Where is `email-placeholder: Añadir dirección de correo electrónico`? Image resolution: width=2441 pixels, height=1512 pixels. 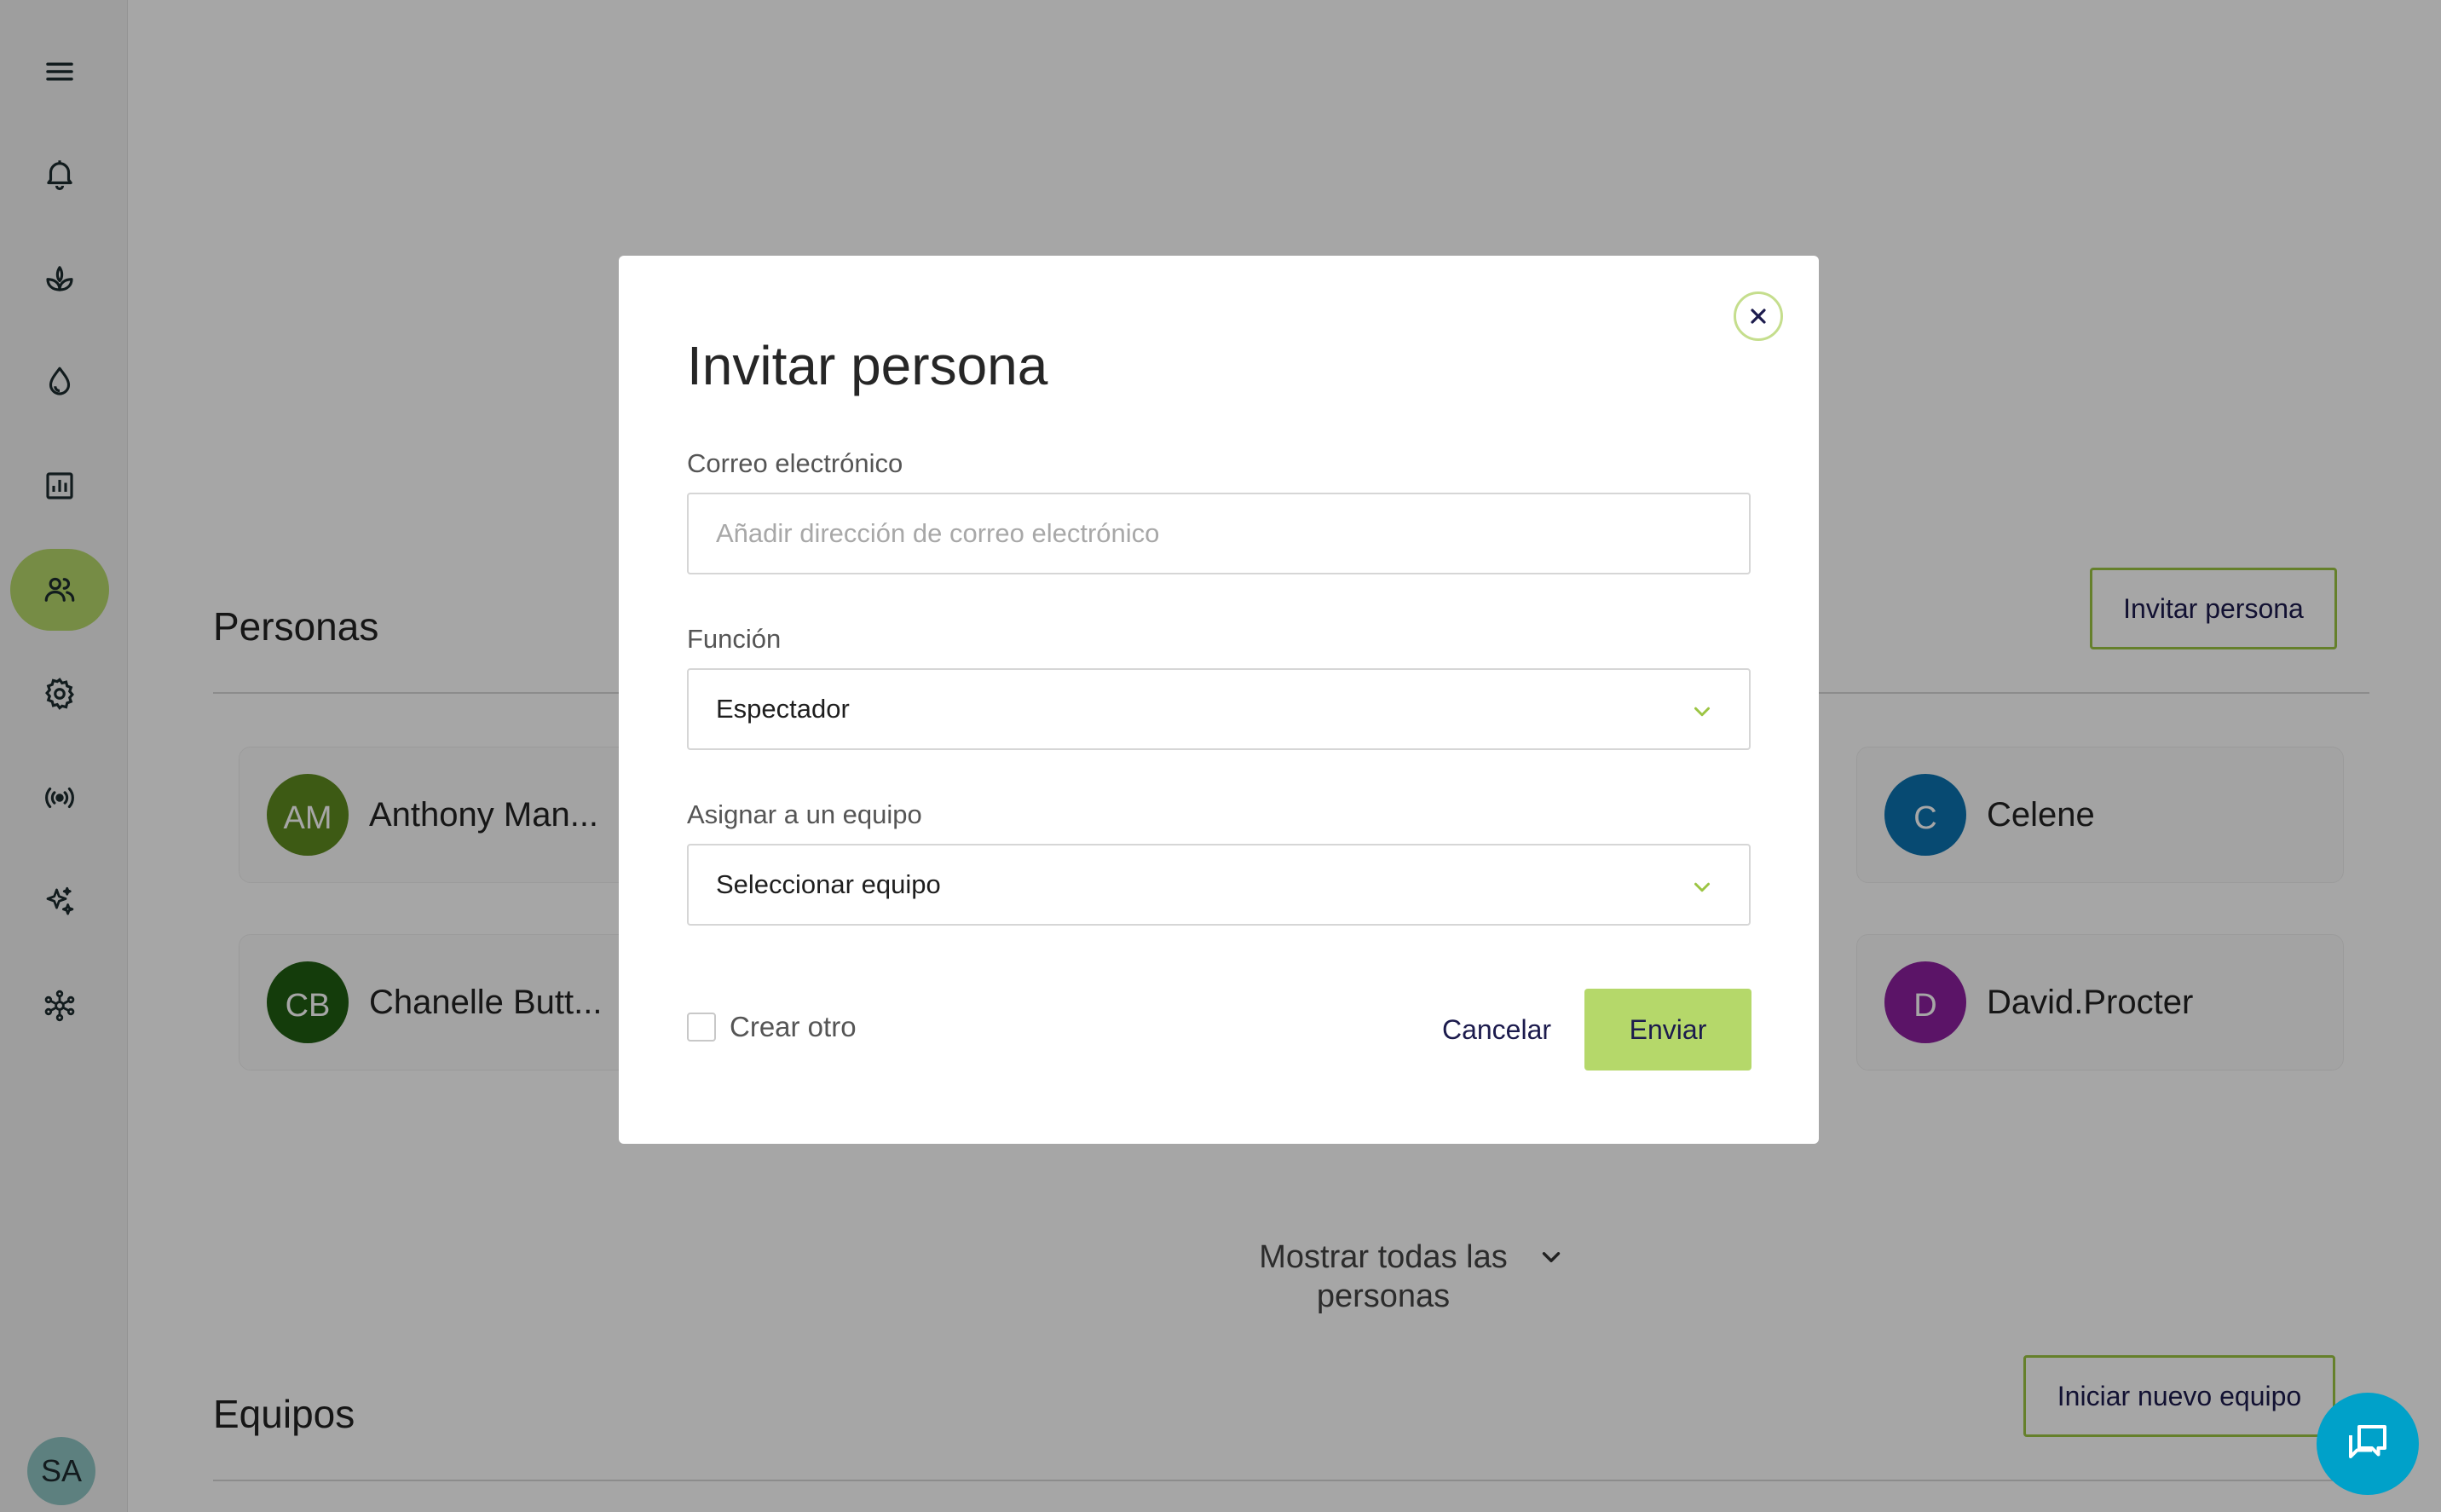
email-placeholder: Añadir dirección de correo electrónico is located at coordinates (938, 533).